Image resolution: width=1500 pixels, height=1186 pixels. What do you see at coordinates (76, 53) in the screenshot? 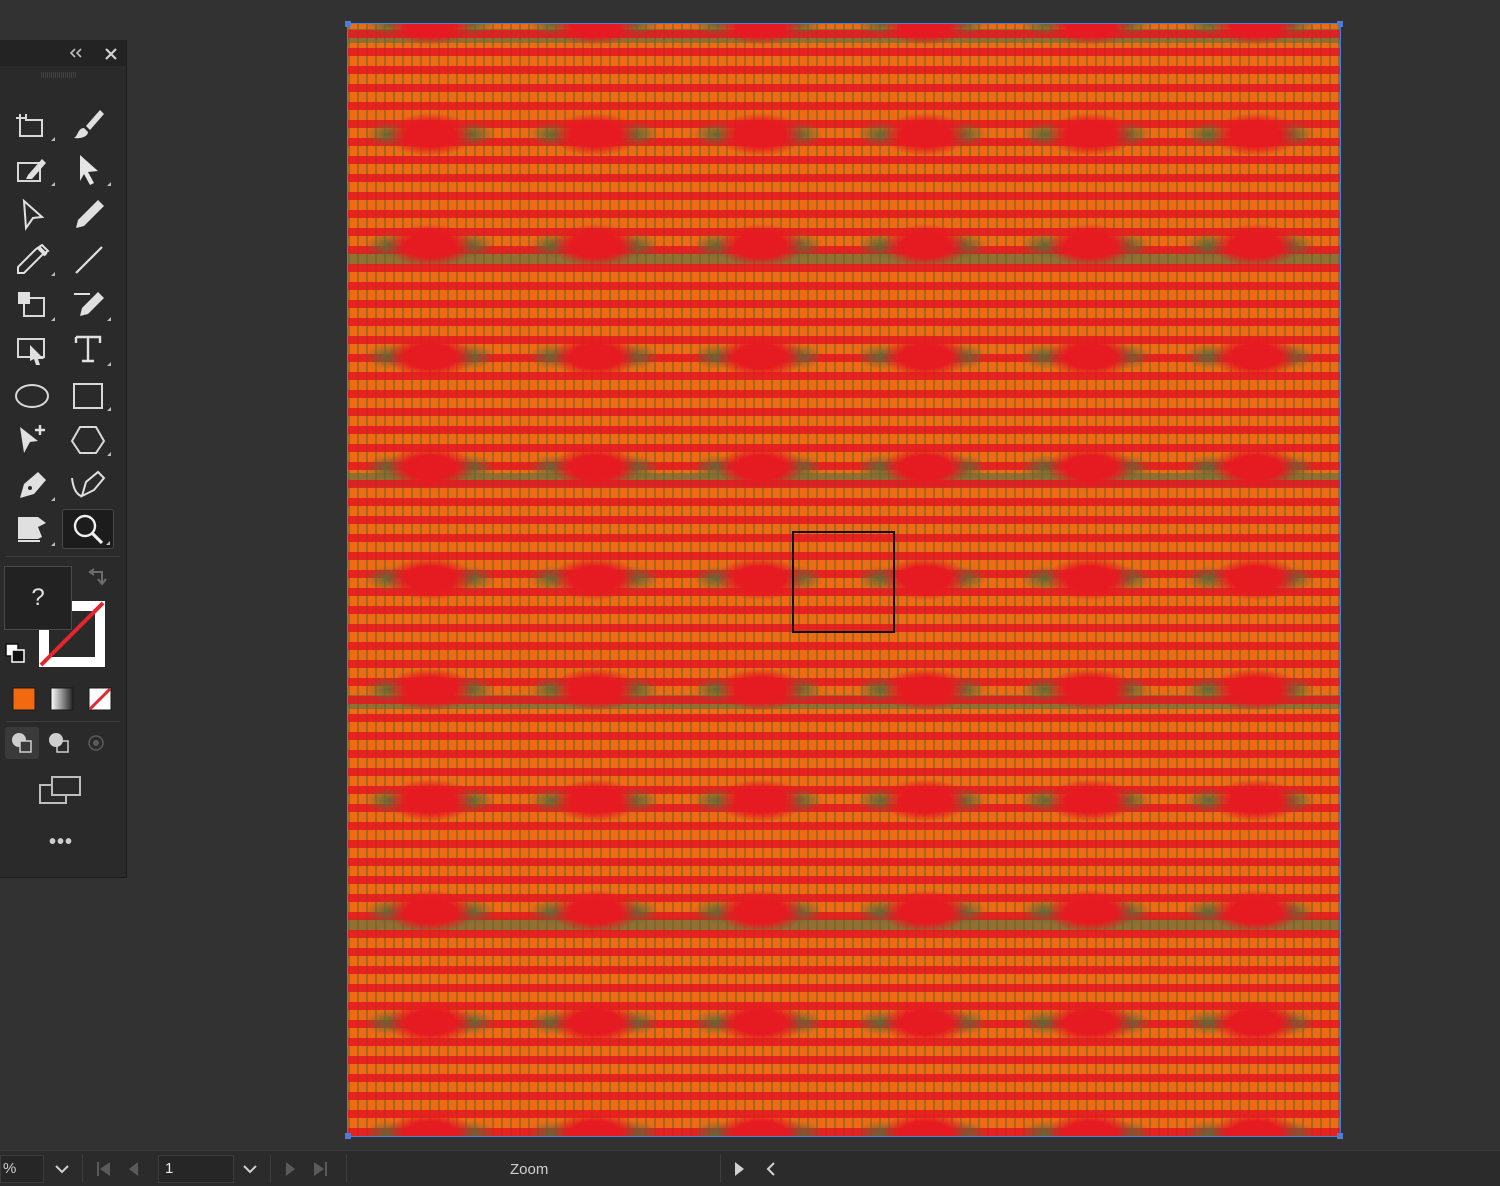
I see `collapse-panel-icon` at bounding box center [76, 53].